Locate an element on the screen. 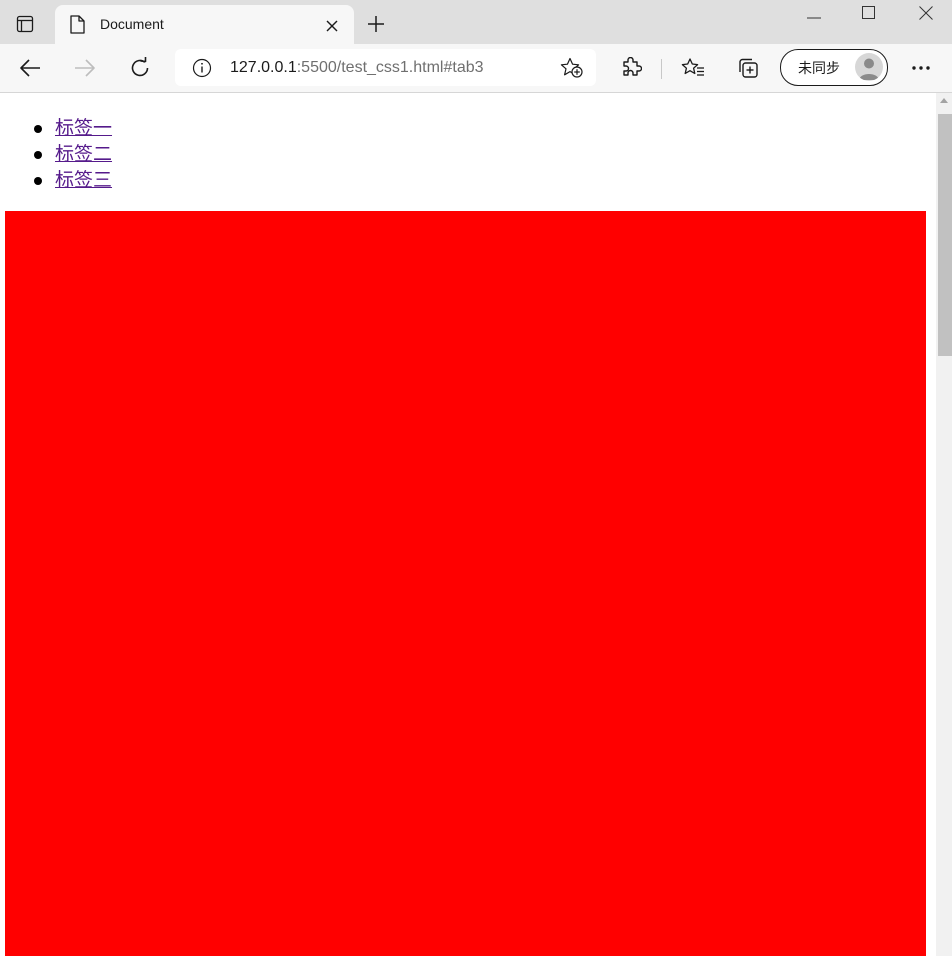  more-button is located at coordinates (921, 68).